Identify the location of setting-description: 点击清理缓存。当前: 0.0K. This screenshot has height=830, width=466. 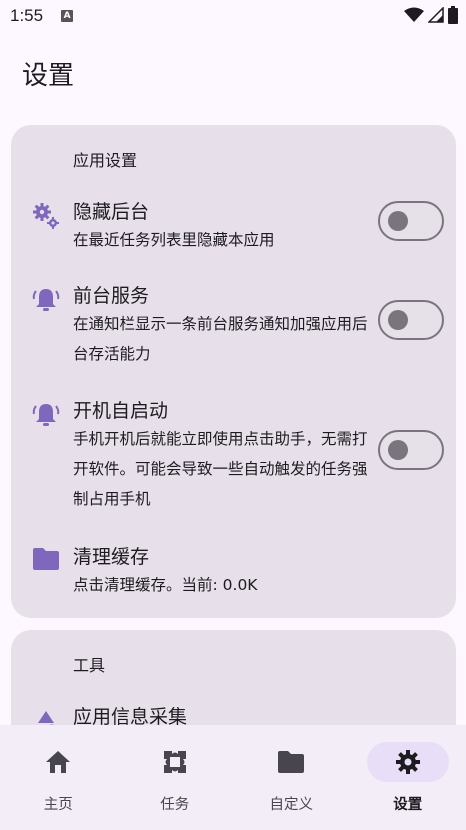
(165, 585).